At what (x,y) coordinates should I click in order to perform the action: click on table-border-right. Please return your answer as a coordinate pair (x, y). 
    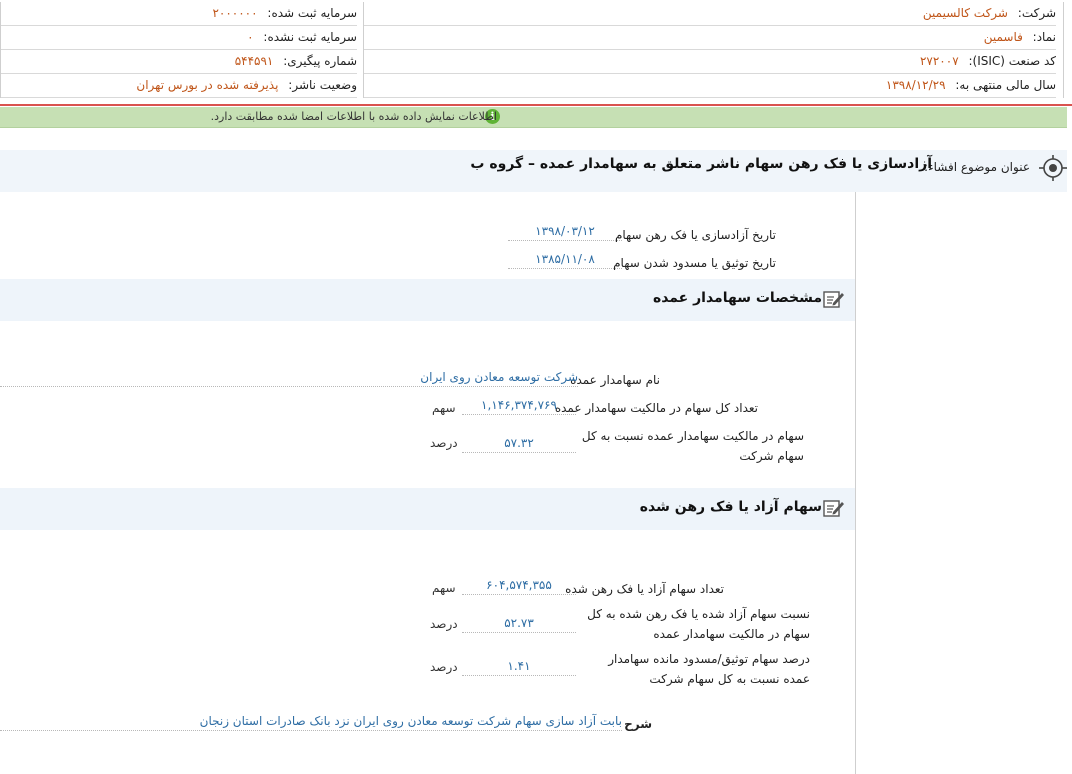
    Looking at the image, I should click on (1063, 50).